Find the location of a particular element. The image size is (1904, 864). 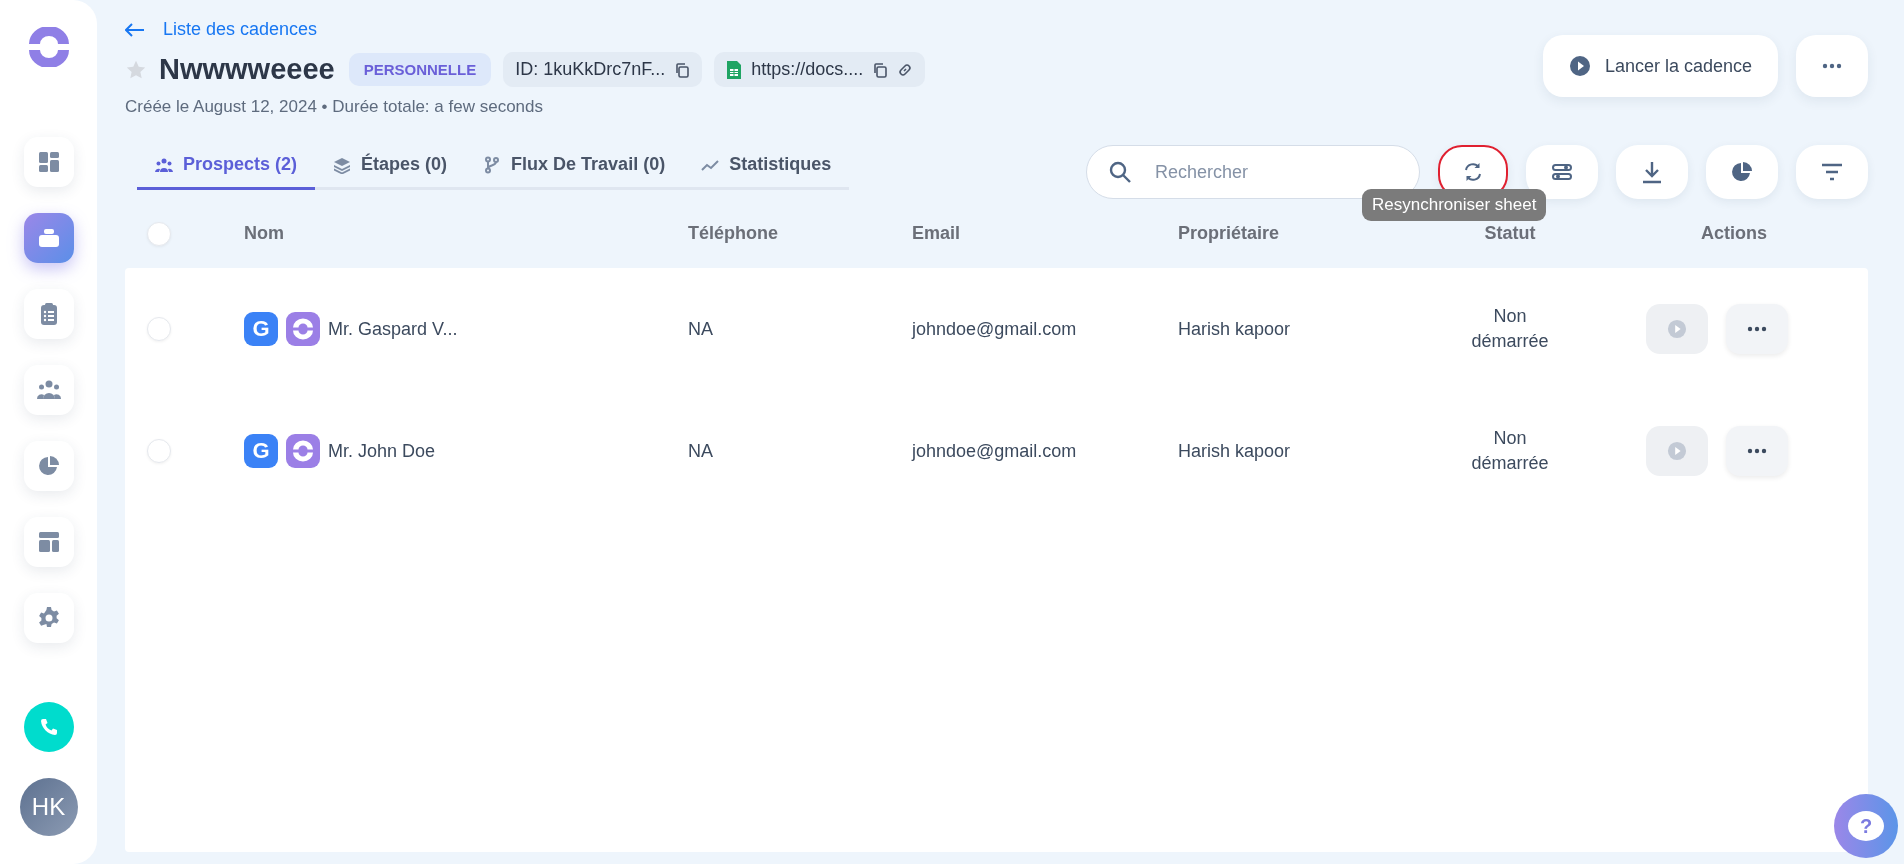

cadence-subtitle: Créée le August 12, 2024 • Durée totale: a few seconds is located at coordinates (334, 107).